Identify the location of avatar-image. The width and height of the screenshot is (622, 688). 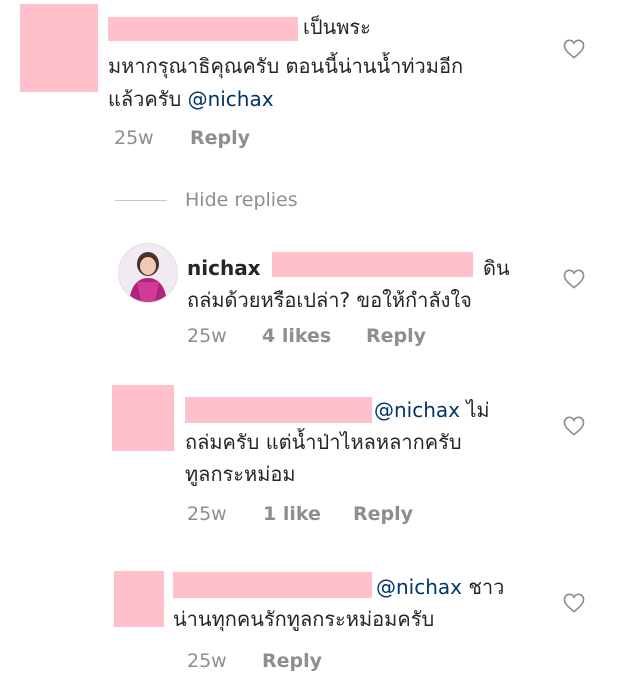
(148, 273).